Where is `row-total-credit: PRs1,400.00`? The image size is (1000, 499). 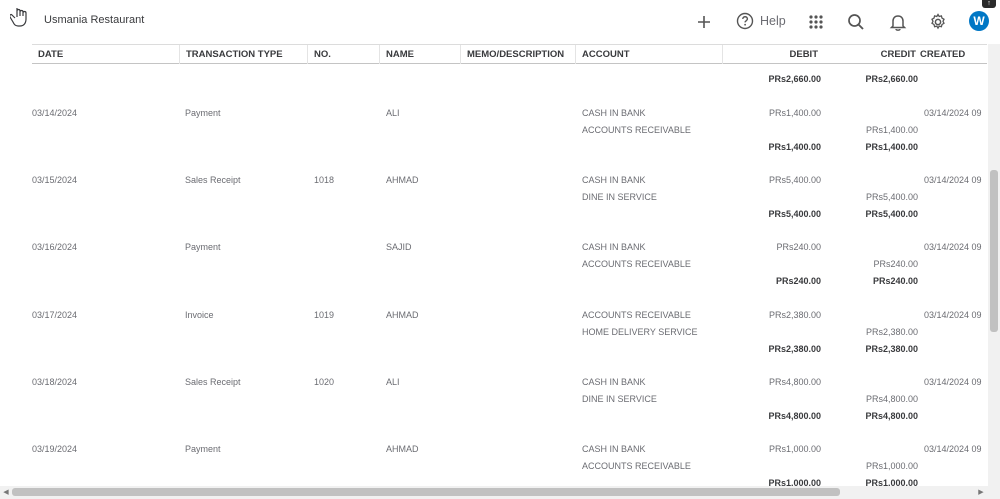
row-total-credit: PRs1,400.00 is located at coordinates (891, 147).